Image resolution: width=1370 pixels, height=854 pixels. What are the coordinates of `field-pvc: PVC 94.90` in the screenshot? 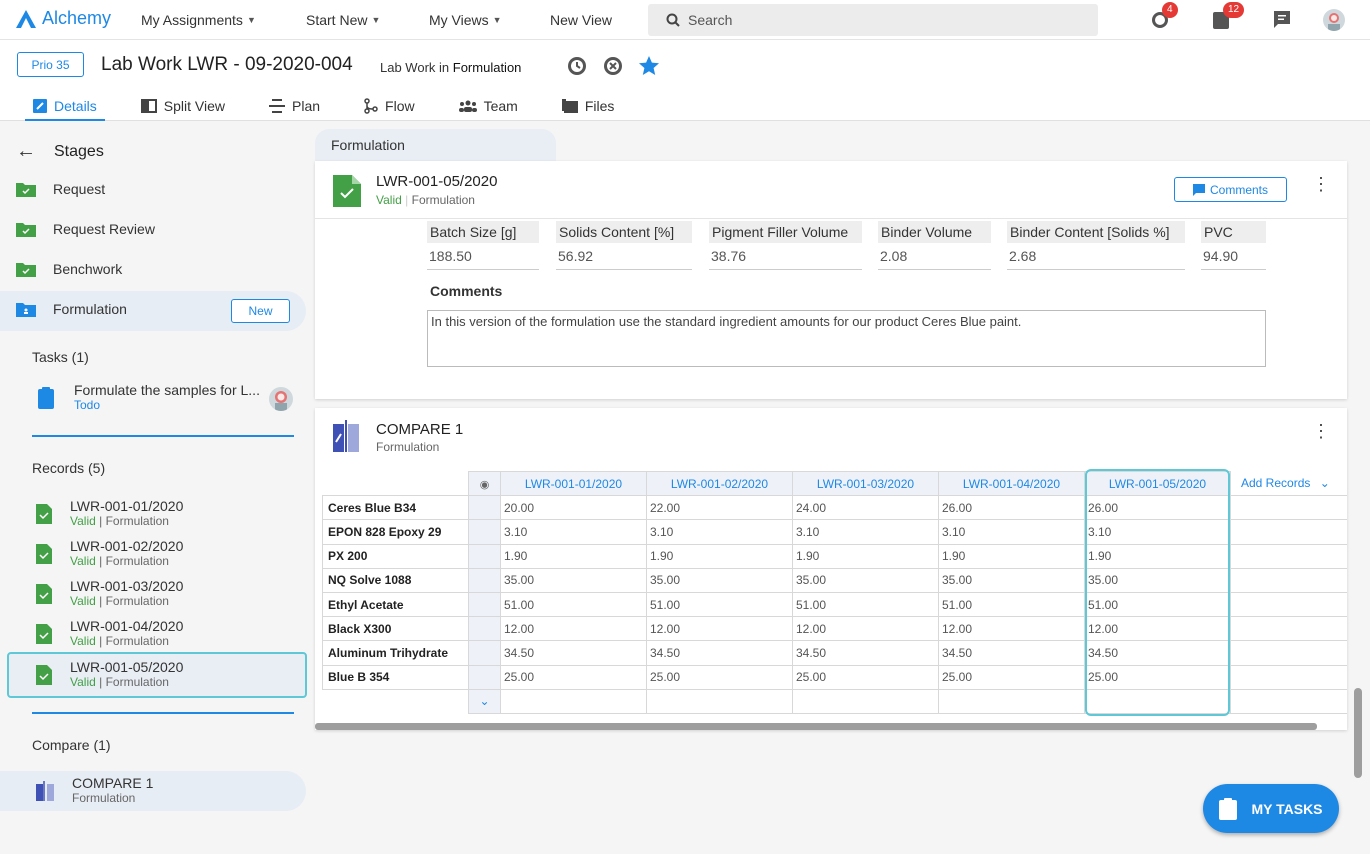 It's located at (1233, 245).